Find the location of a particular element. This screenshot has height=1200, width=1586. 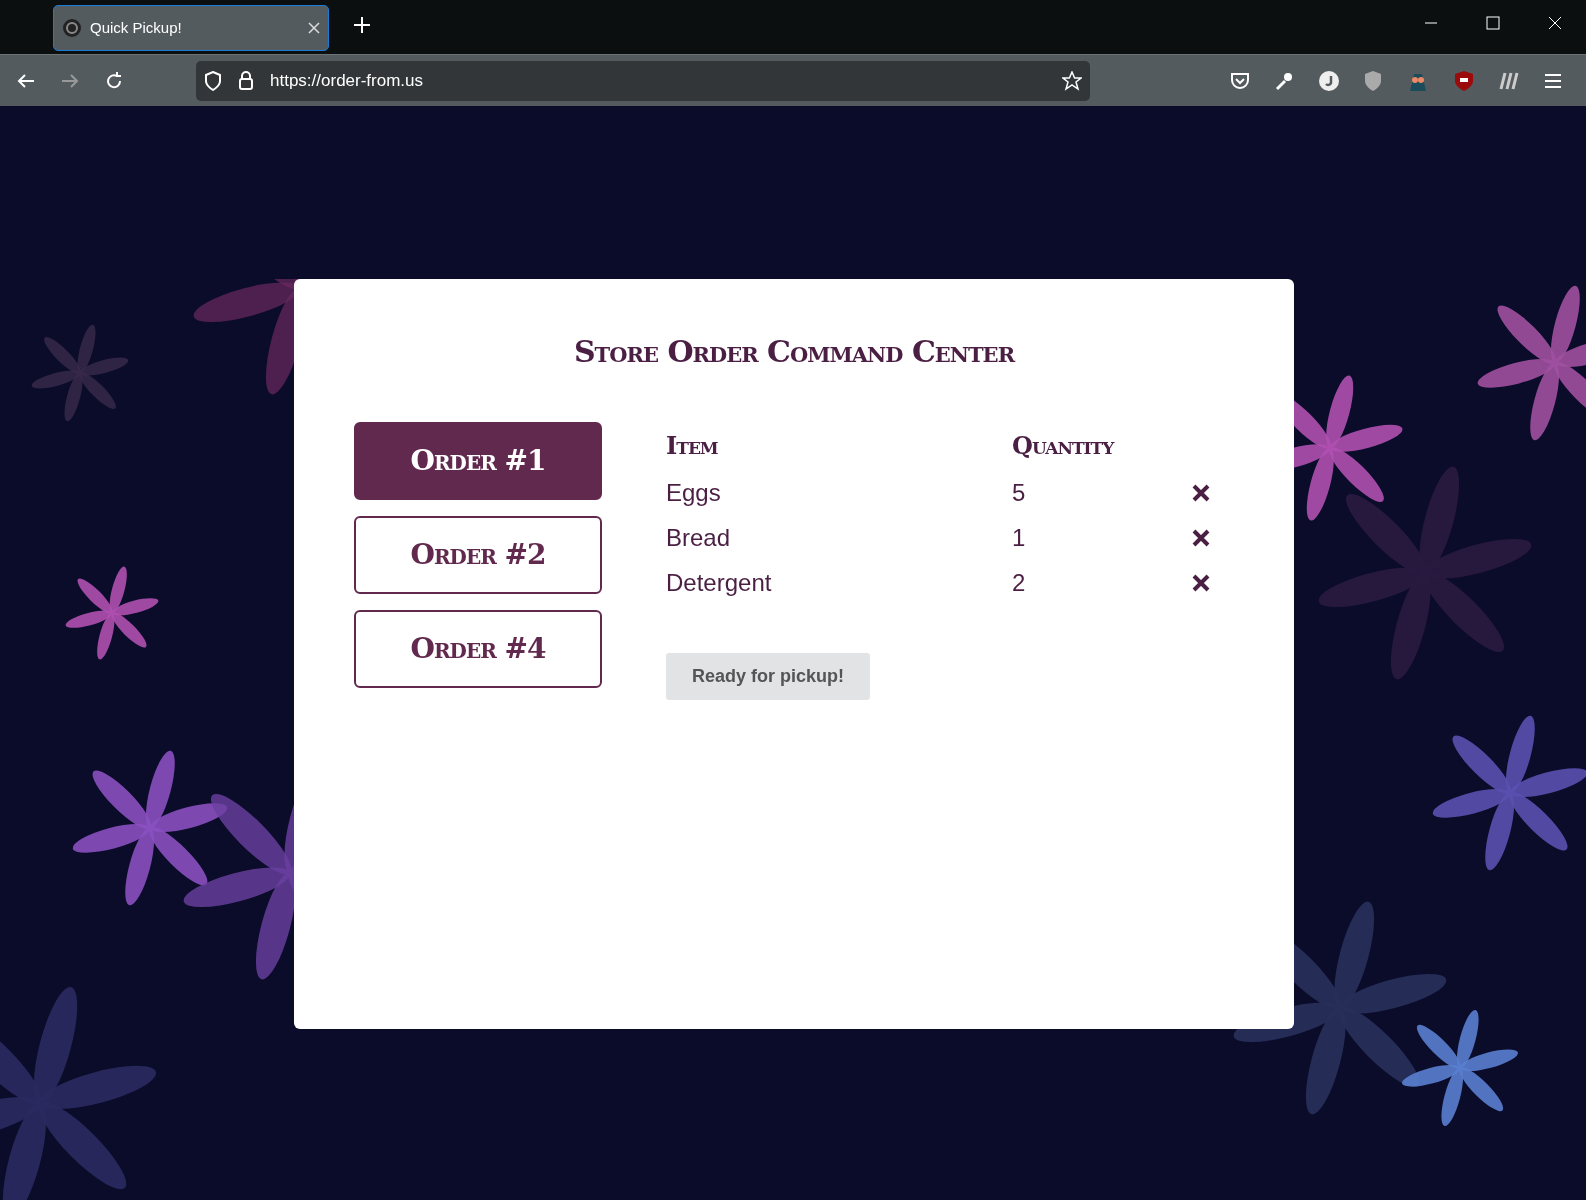

reload-icon is located at coordinates (114, 80).